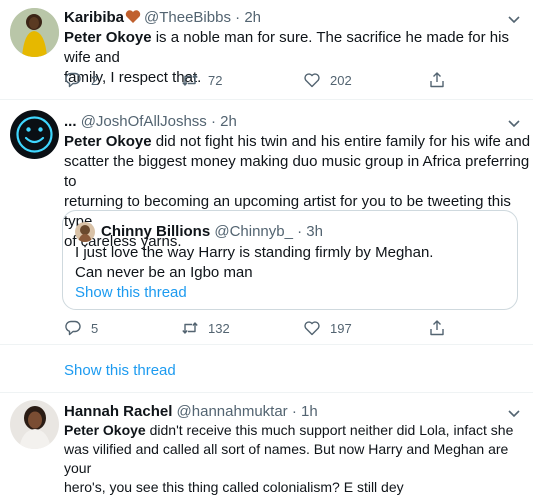  Describe the element at coordinates (266, 344) in the screenshot. I see `divider` at that location.